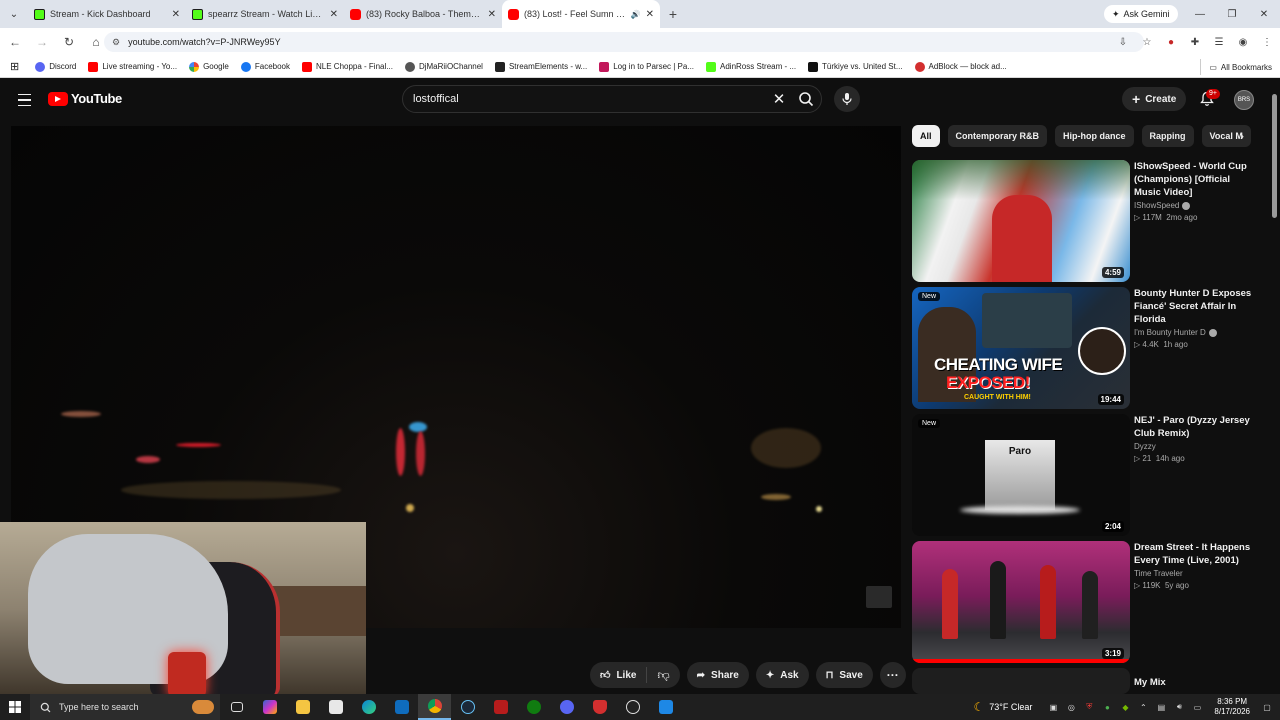 This screenshot has width=1280, height=720. What do you see at coordinates (1232, 707) in the screenshot?
I see `taskbar-clock: 8:36 PM 8/17/2026` at bounding box center [1232, 707].